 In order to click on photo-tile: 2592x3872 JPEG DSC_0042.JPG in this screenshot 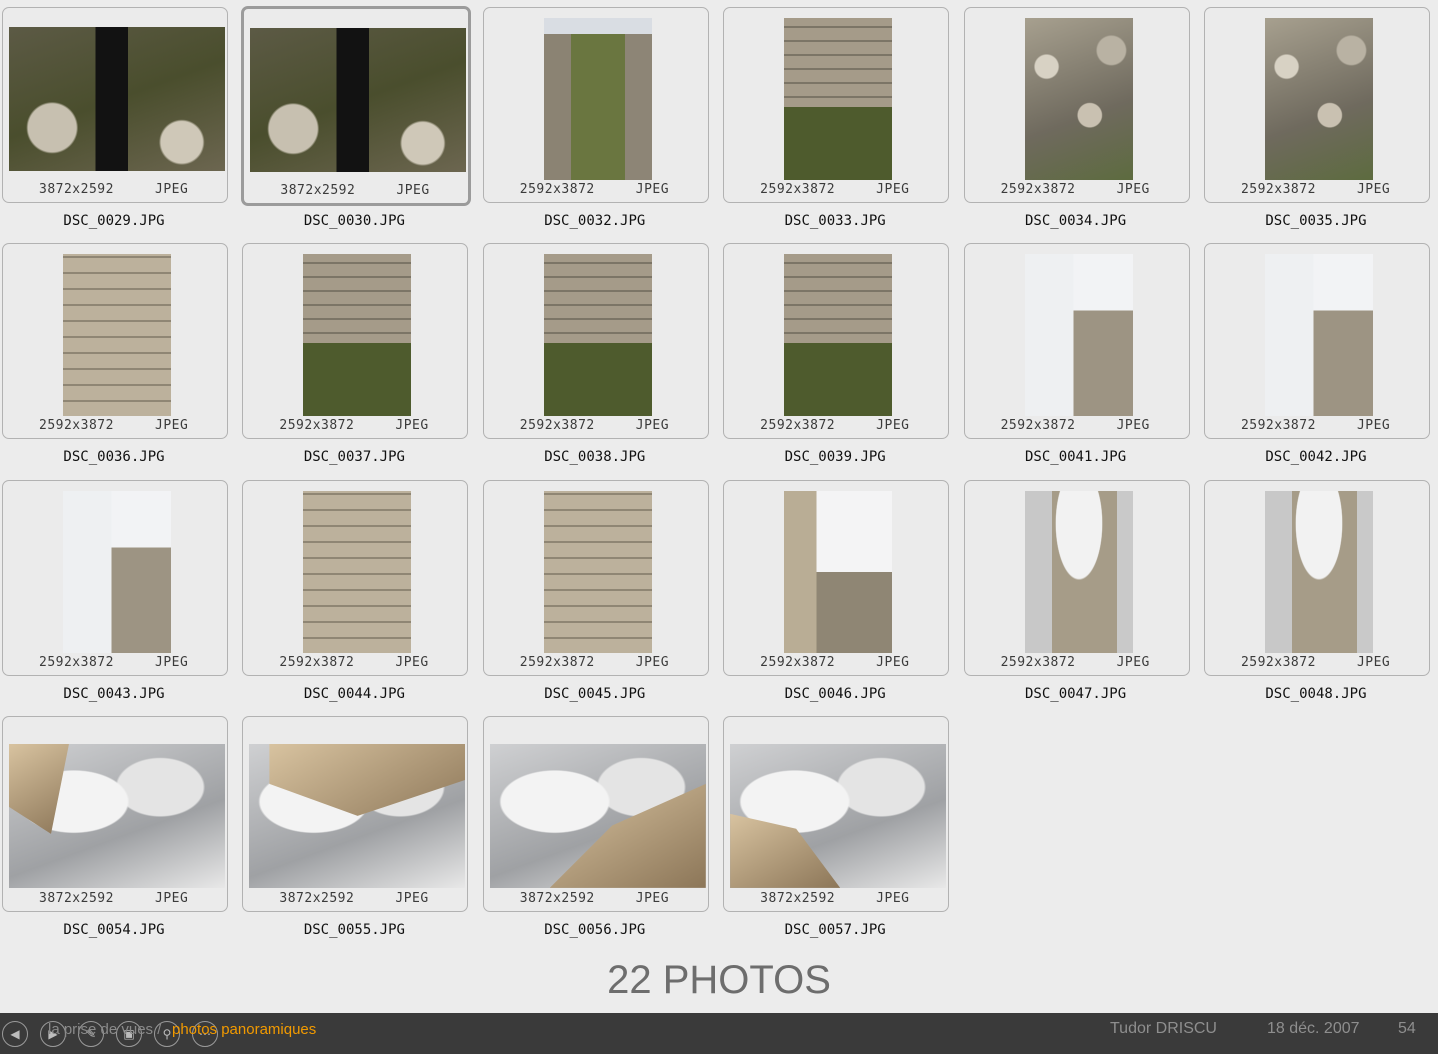, I will do `click(1316, 361)`.